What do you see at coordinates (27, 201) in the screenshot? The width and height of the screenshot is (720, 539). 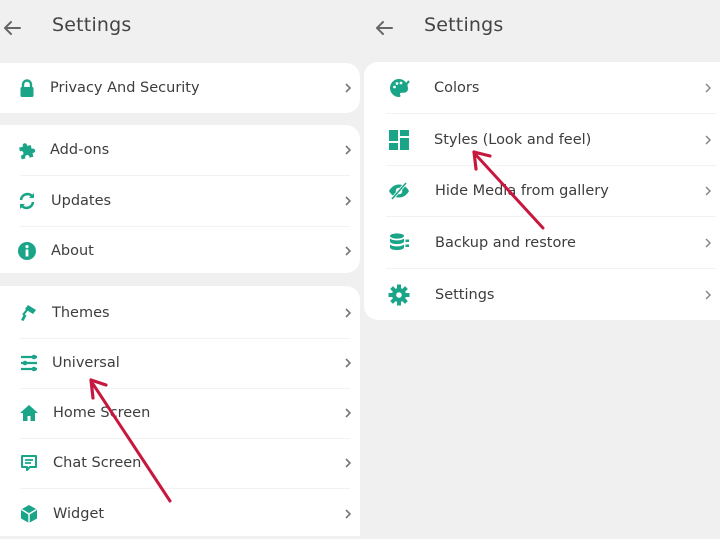 I see `refresh-icon` at bounding box center [27, 201].